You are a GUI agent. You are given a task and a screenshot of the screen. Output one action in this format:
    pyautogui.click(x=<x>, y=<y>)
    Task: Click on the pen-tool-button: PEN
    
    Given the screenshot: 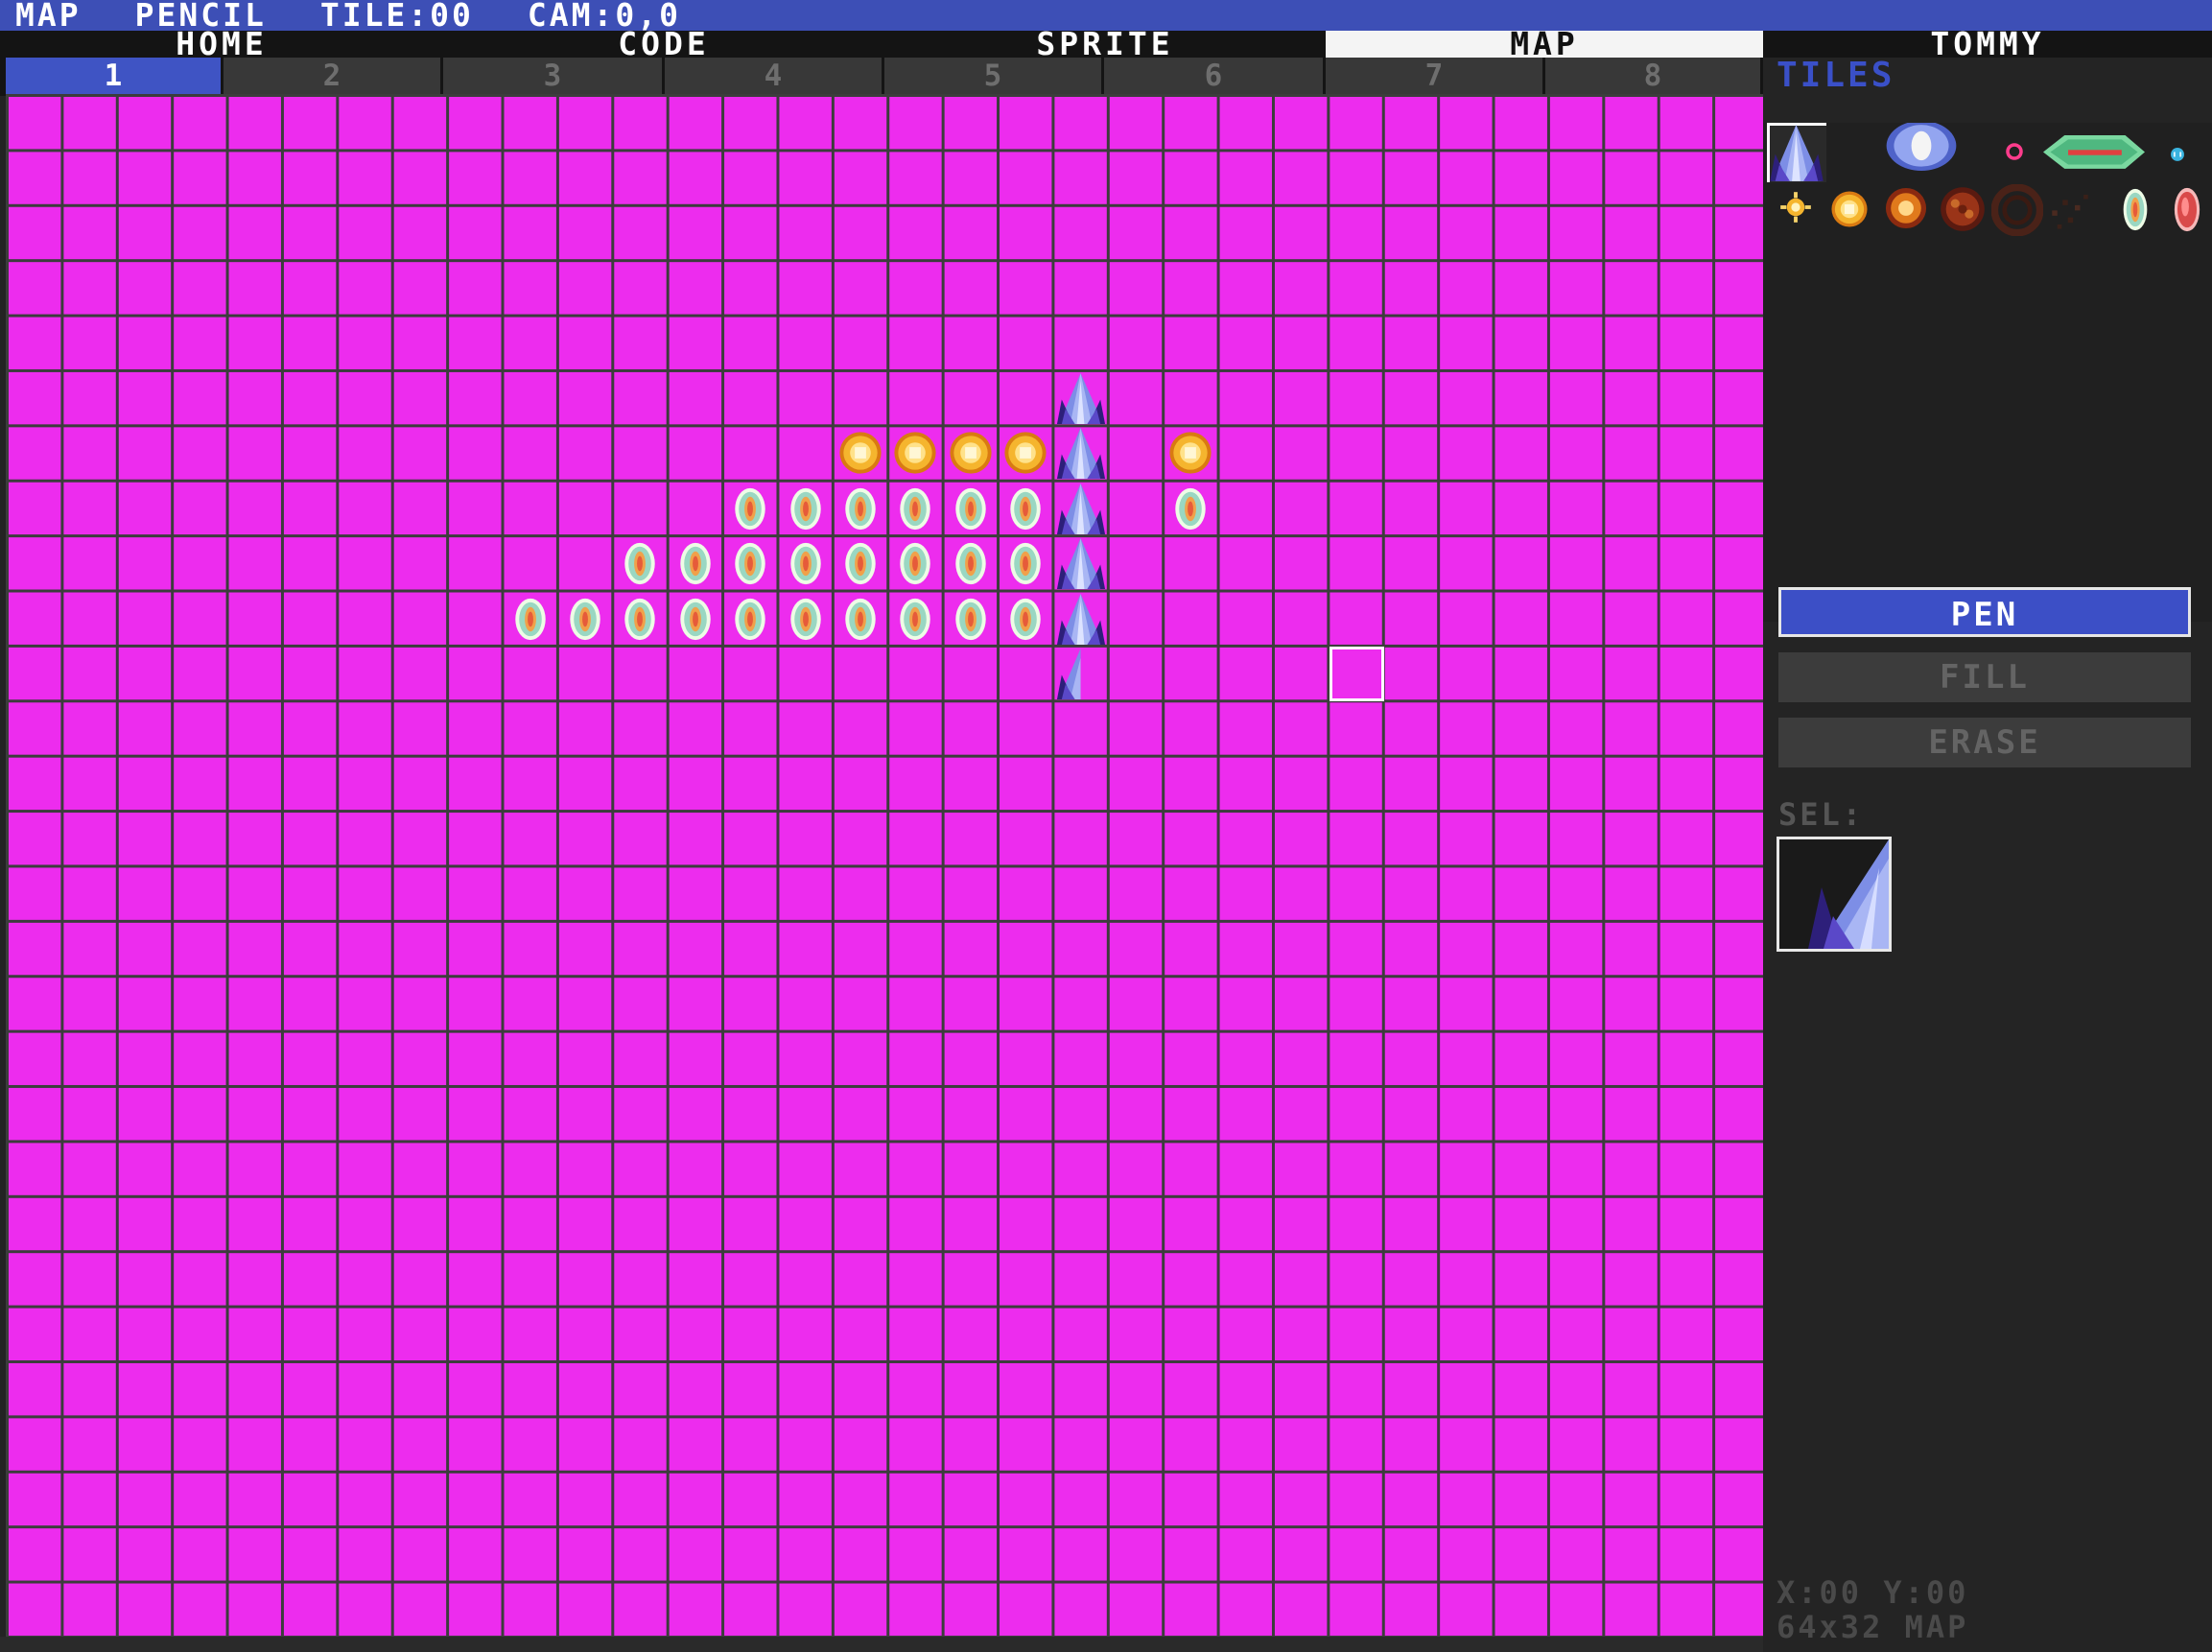 What is the action you would take?
    pyautogui.click(x=1984, y=612)
    